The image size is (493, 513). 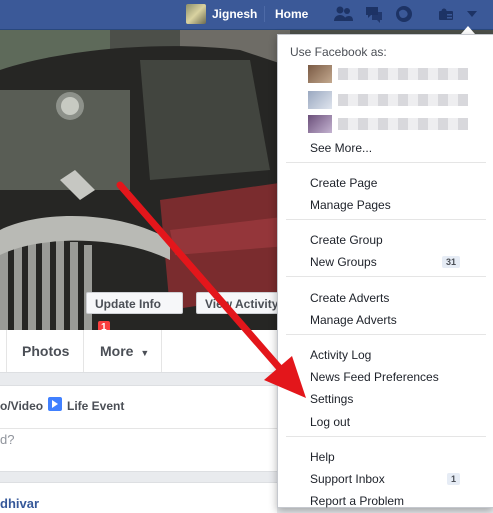 What do you see at coordinates (291, 14) in the screenshot?
I see `home-link: Home` at bounding box center [291, 14].